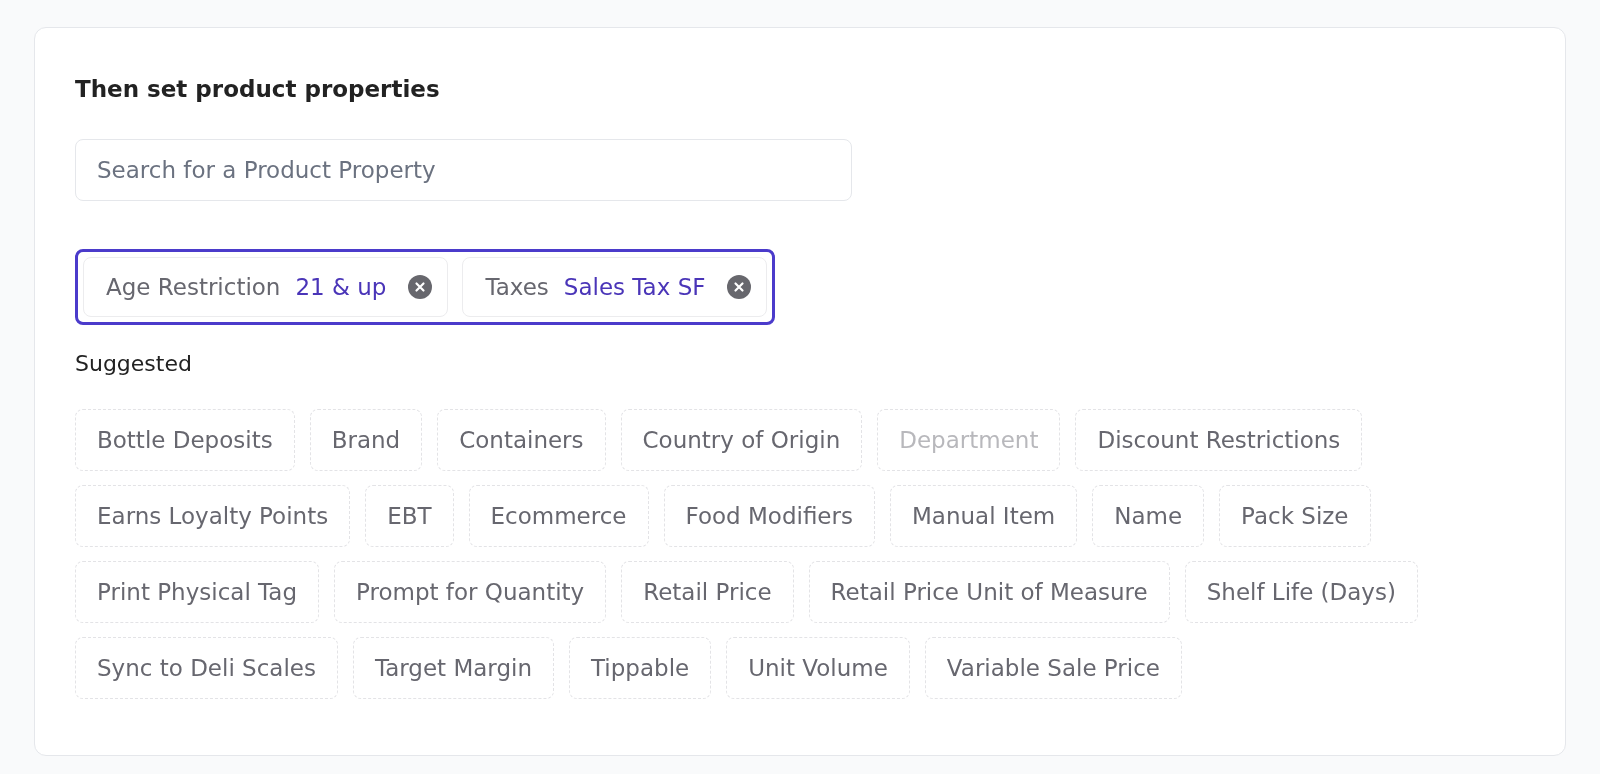 The width and height of the screenshot is (1600, 774). What do you see at coordinates (409, 516) in the screenshot?
I see `suggested-property-chip: EBT` at bounding box center [409, 516].